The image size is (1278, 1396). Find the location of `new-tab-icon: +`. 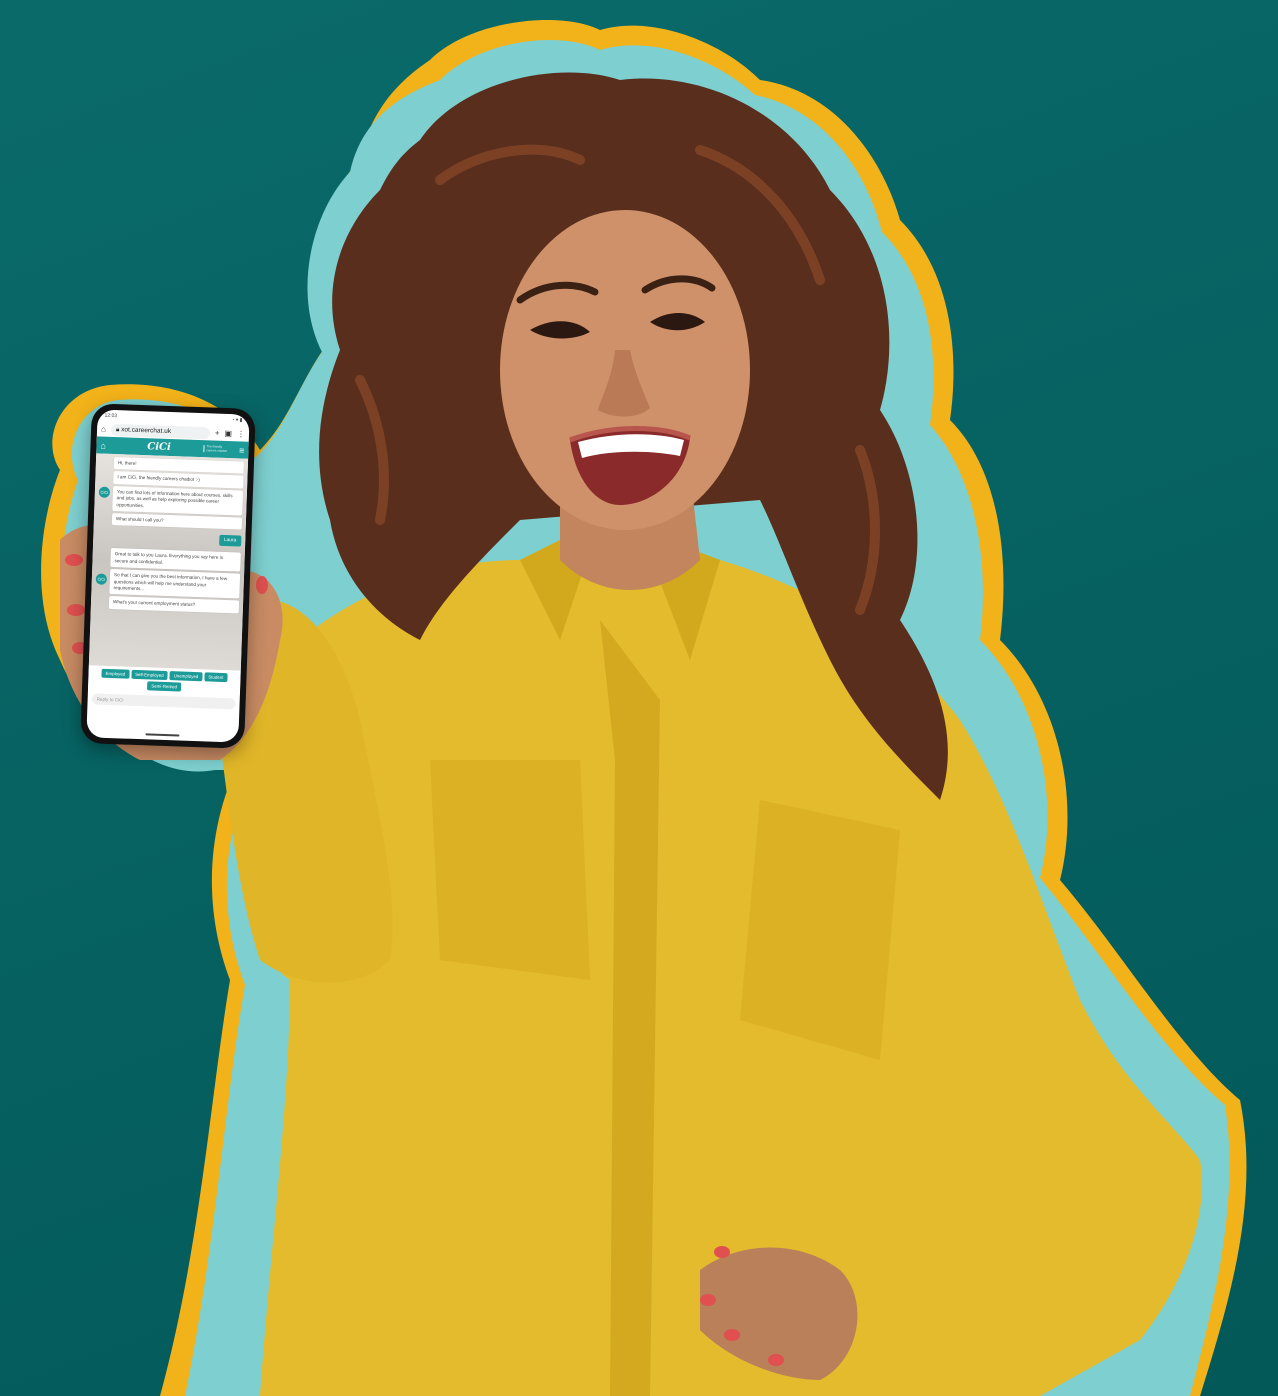

new-tab-icon: + is located at coordinates (217, 433).